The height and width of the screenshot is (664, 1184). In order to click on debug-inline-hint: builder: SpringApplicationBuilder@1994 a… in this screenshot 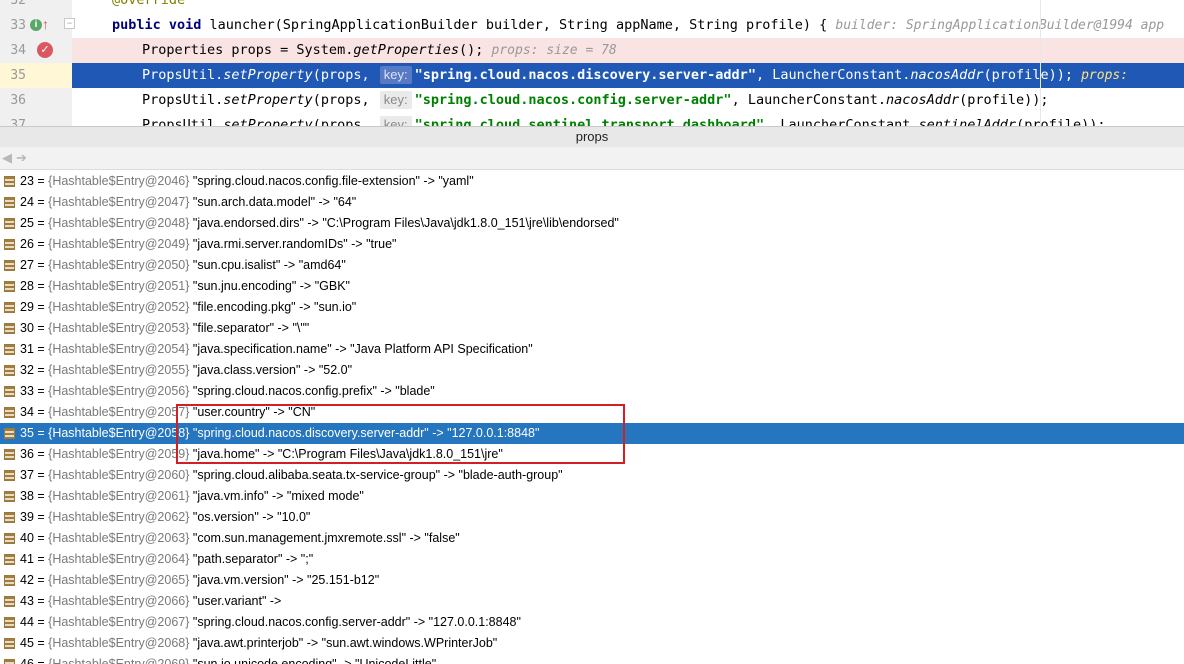, I will do `click(1000, 25)`.